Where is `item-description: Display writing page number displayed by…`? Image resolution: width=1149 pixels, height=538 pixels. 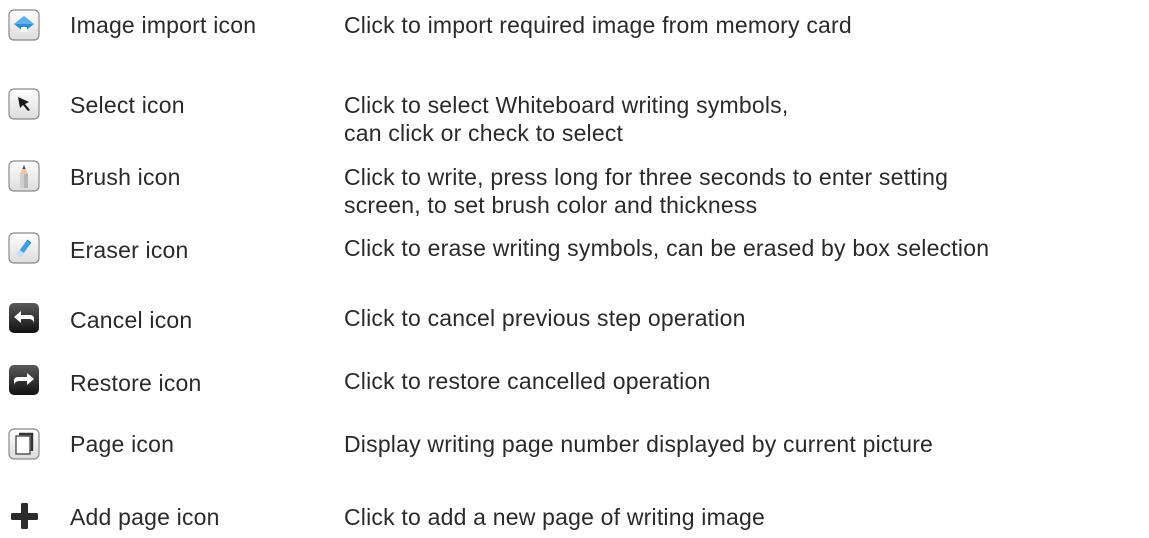 item-description: Display writing page number displayed by… is located at coordinates (638, 444).